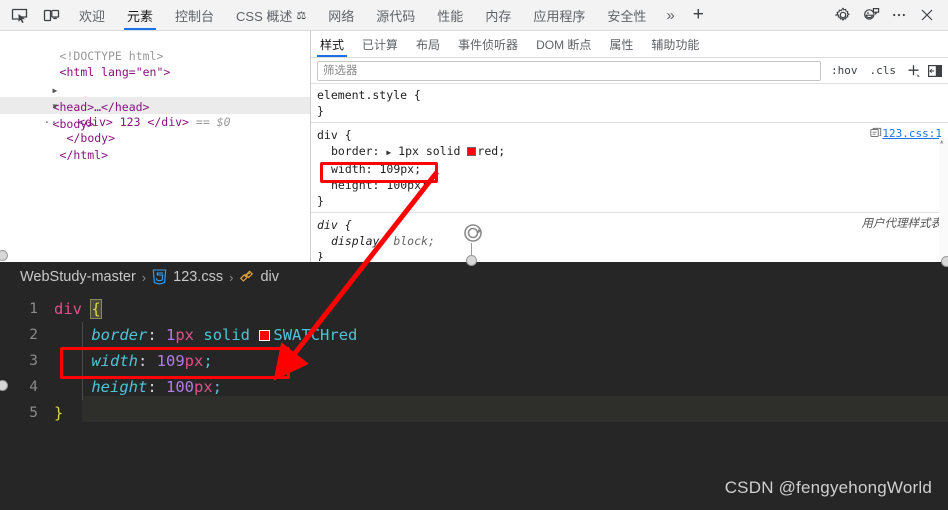 The width and height of the screenshot is (948, 510). What do you see at coordinates (246, 277) in the screenshot?
I see `css-selector-icon` at bounding box center [246, 277].